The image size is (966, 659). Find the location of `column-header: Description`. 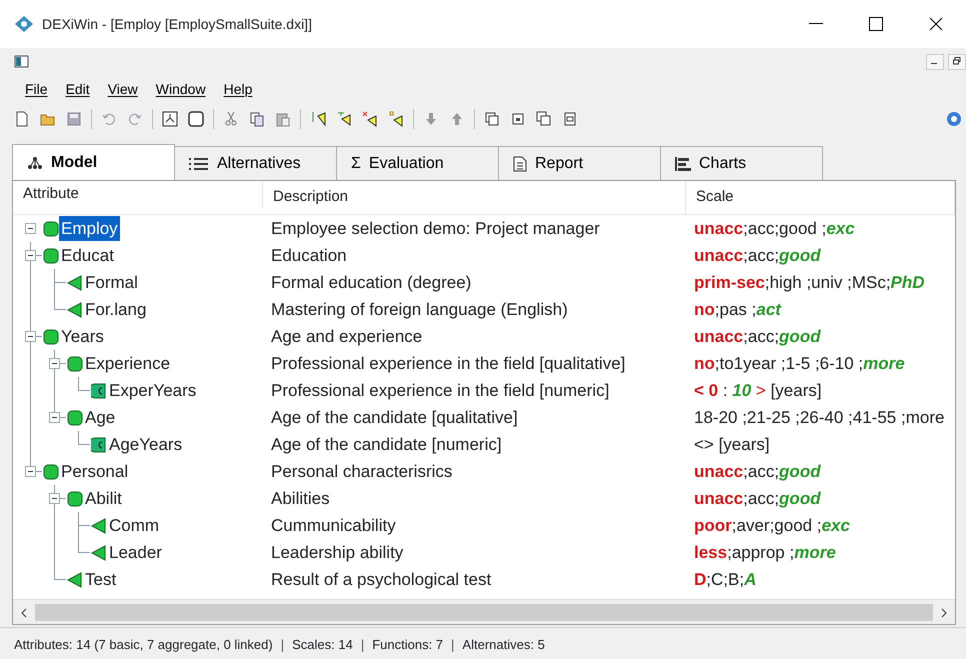

column-header: Description is located at coordinates (474, 197).